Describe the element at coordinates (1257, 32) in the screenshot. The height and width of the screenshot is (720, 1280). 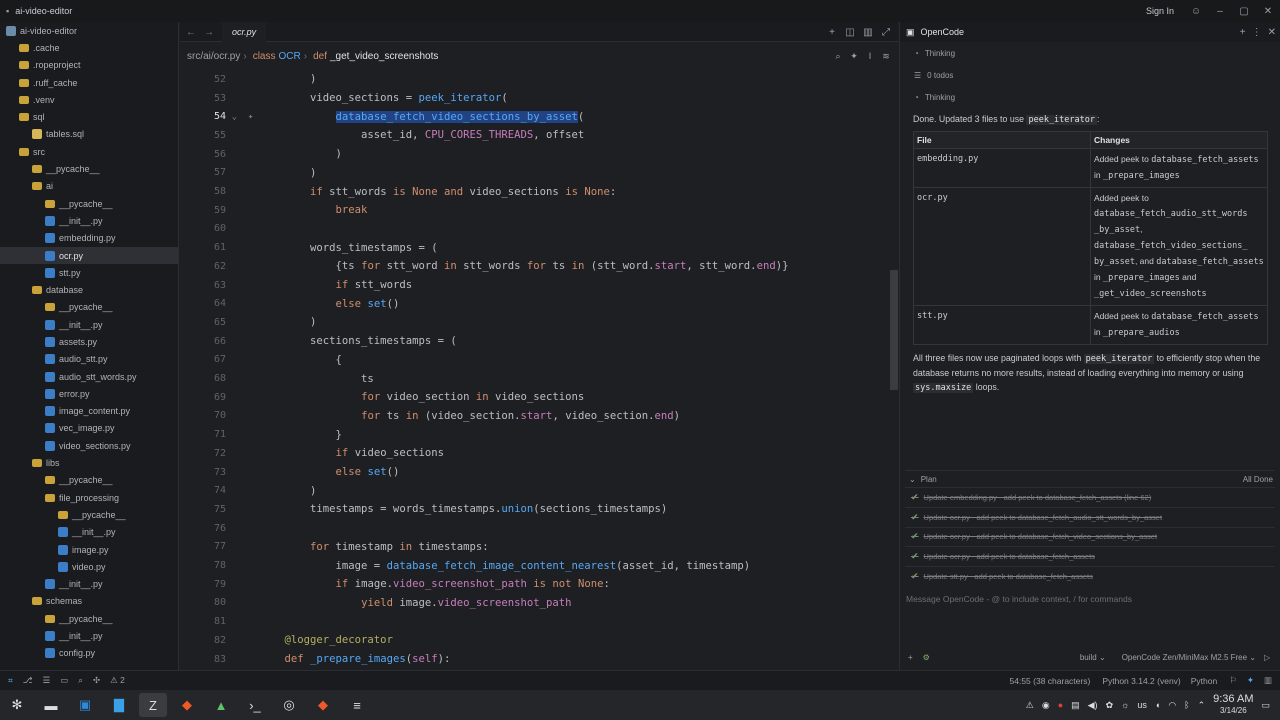
I see `more-icon: ⋮` at that location.